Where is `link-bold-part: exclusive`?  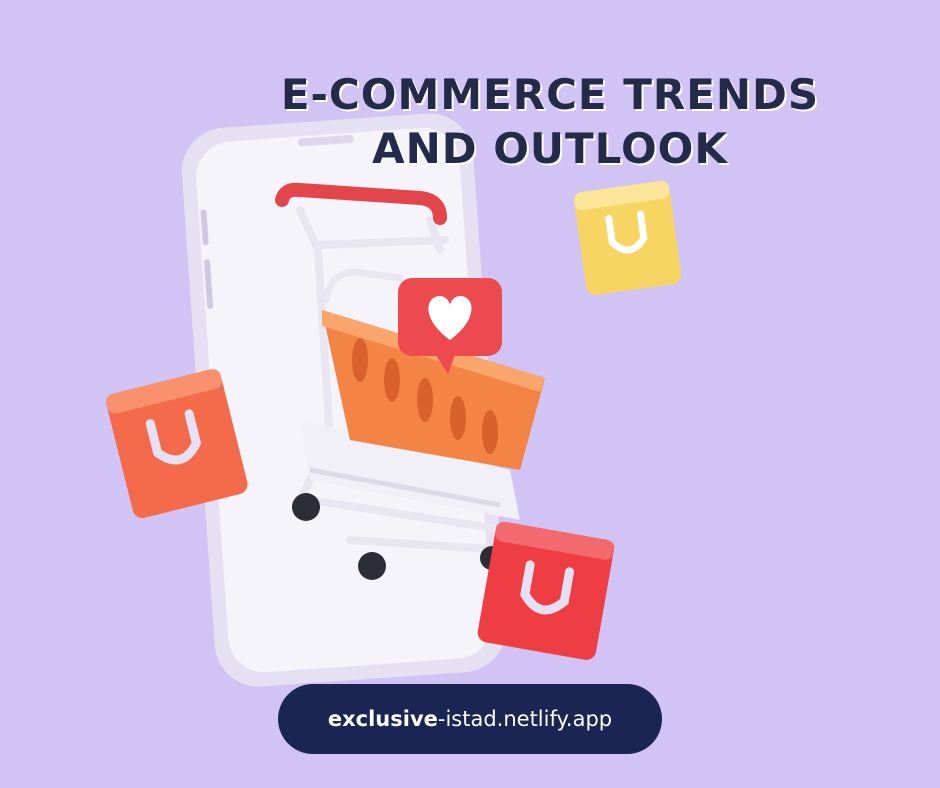
link-bold-part: exclusive is located at coordinates (382, 719).